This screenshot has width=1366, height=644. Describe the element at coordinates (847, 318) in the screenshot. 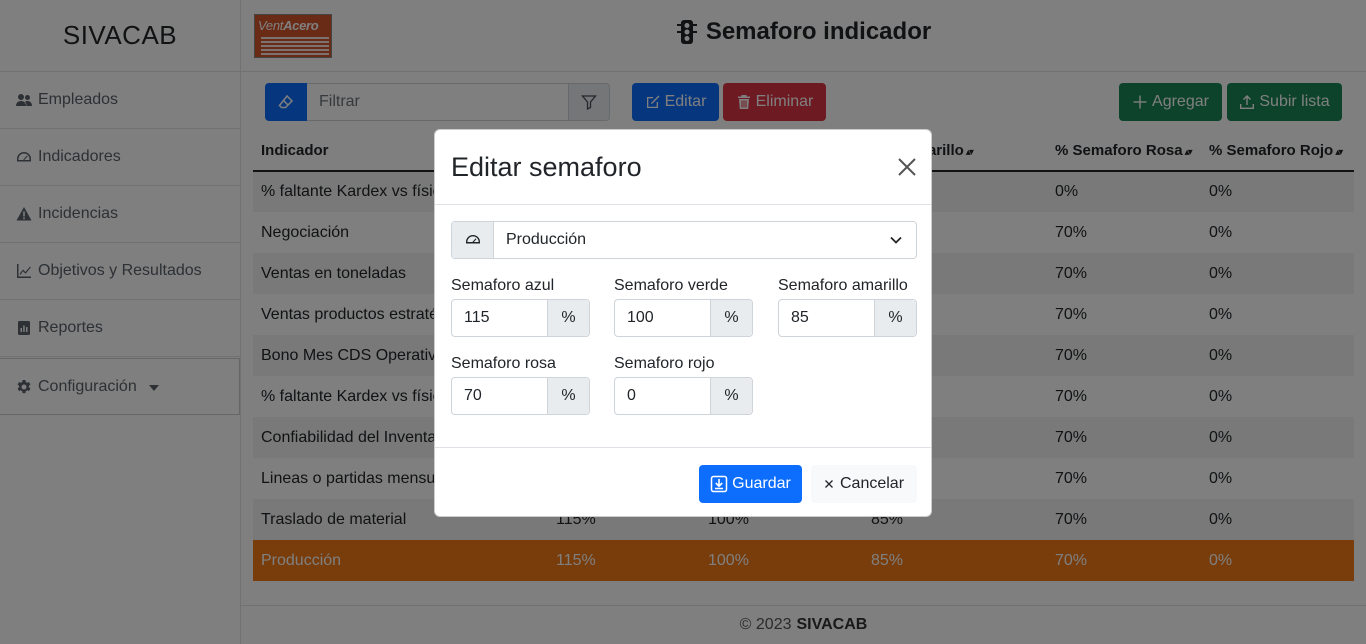

I see `semaforo-amarillo-input: 85 %` at that location.